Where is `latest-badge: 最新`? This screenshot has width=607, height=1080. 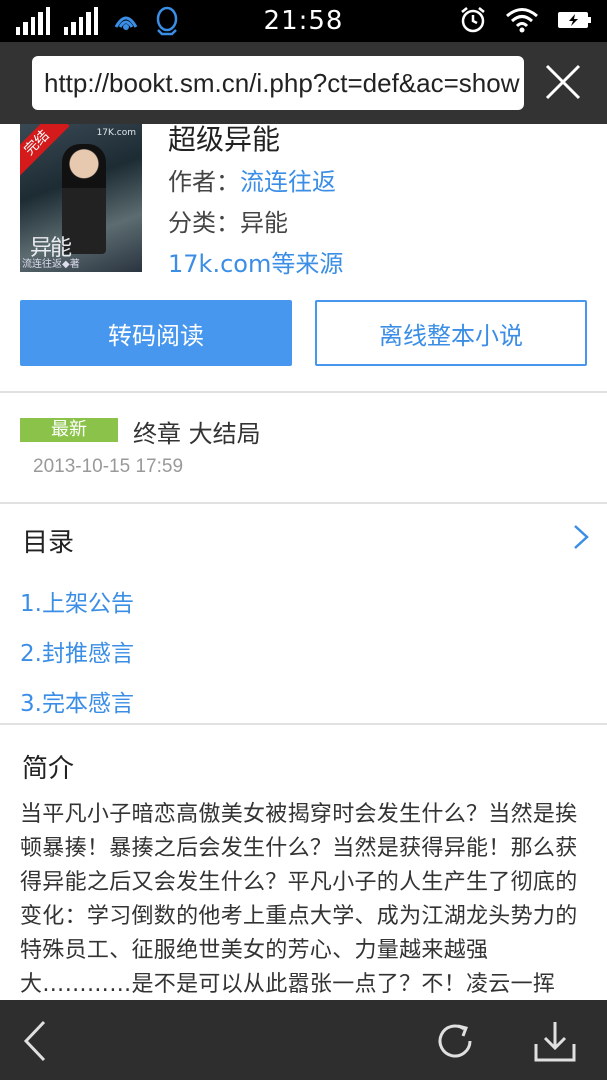
latest-badge: 最新 is located at coordinates (69, 430).